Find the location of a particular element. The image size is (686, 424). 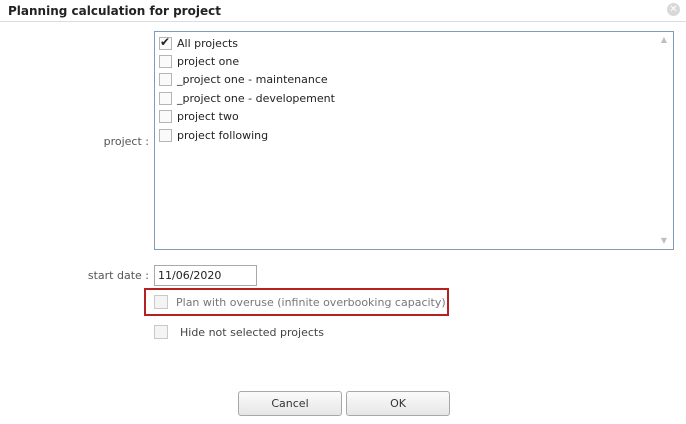

project-item-label: _project one - maintenance is located at coordinates (252, 80).